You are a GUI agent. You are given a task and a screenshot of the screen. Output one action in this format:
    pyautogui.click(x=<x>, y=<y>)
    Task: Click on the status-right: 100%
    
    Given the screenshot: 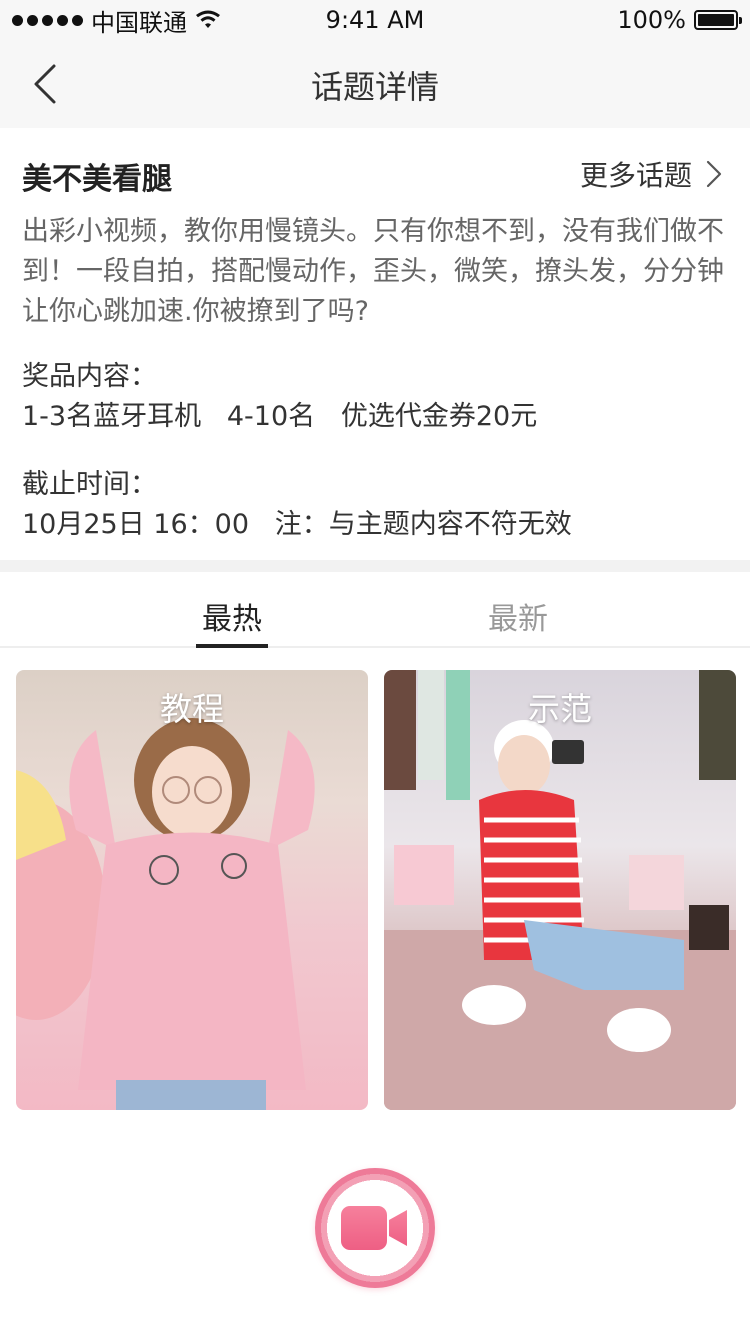 What is the action you would take?
    pyautogui.click(x=679, y=20)
    